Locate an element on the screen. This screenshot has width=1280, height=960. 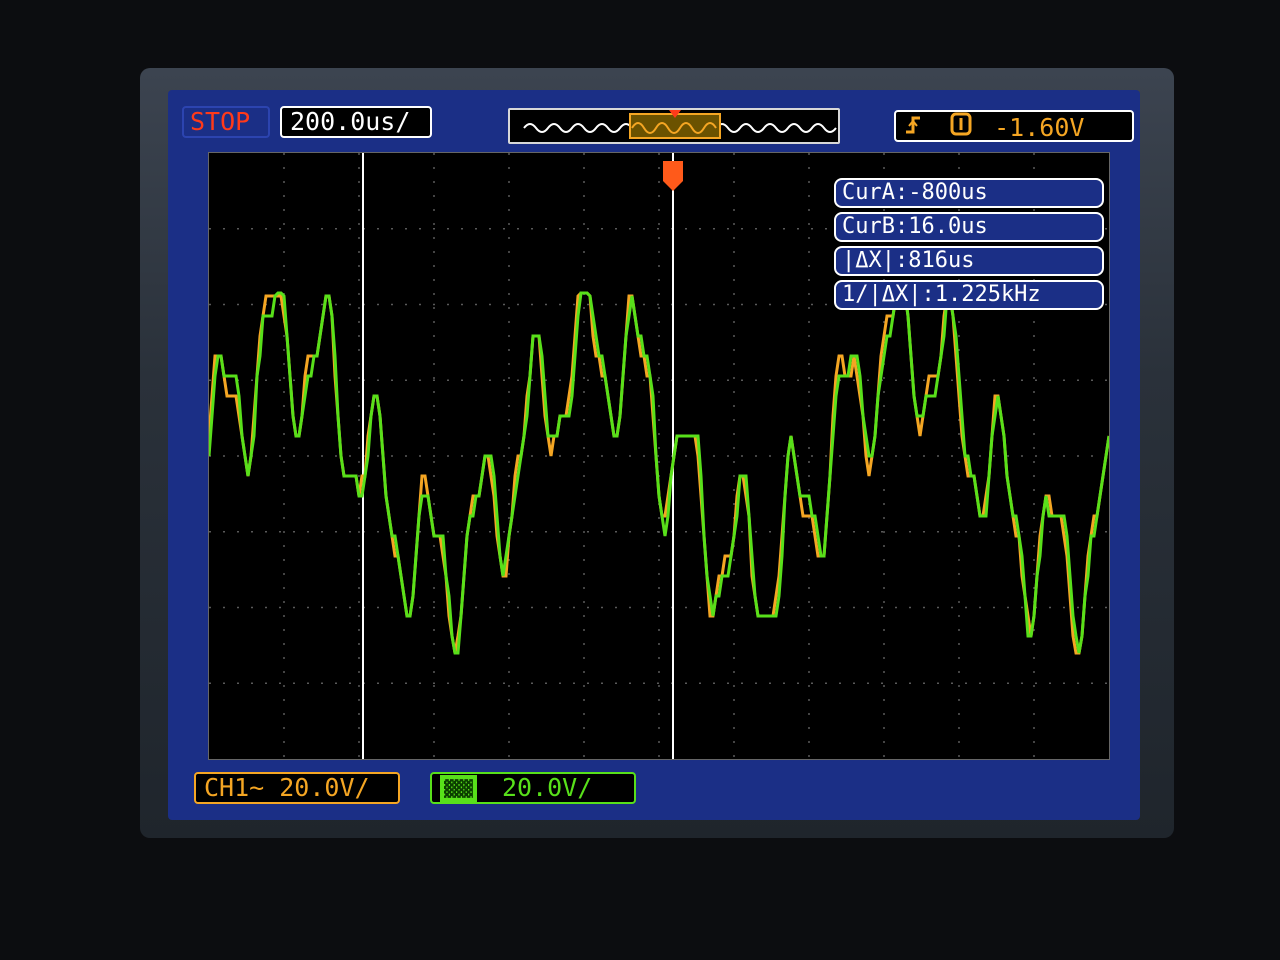
ch2-scale-value: 20.0V/ is located at coordinates (547, 787).